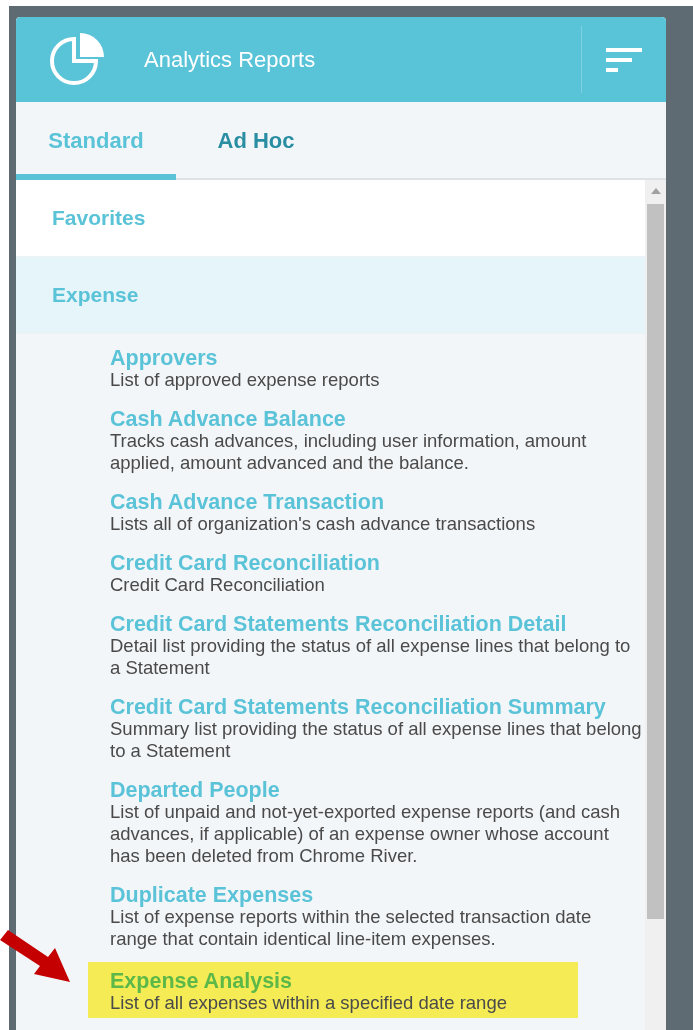 The height and width of the screenshot is (1030, 693). I want to click on category-row: Favorites, so click(330, 218).